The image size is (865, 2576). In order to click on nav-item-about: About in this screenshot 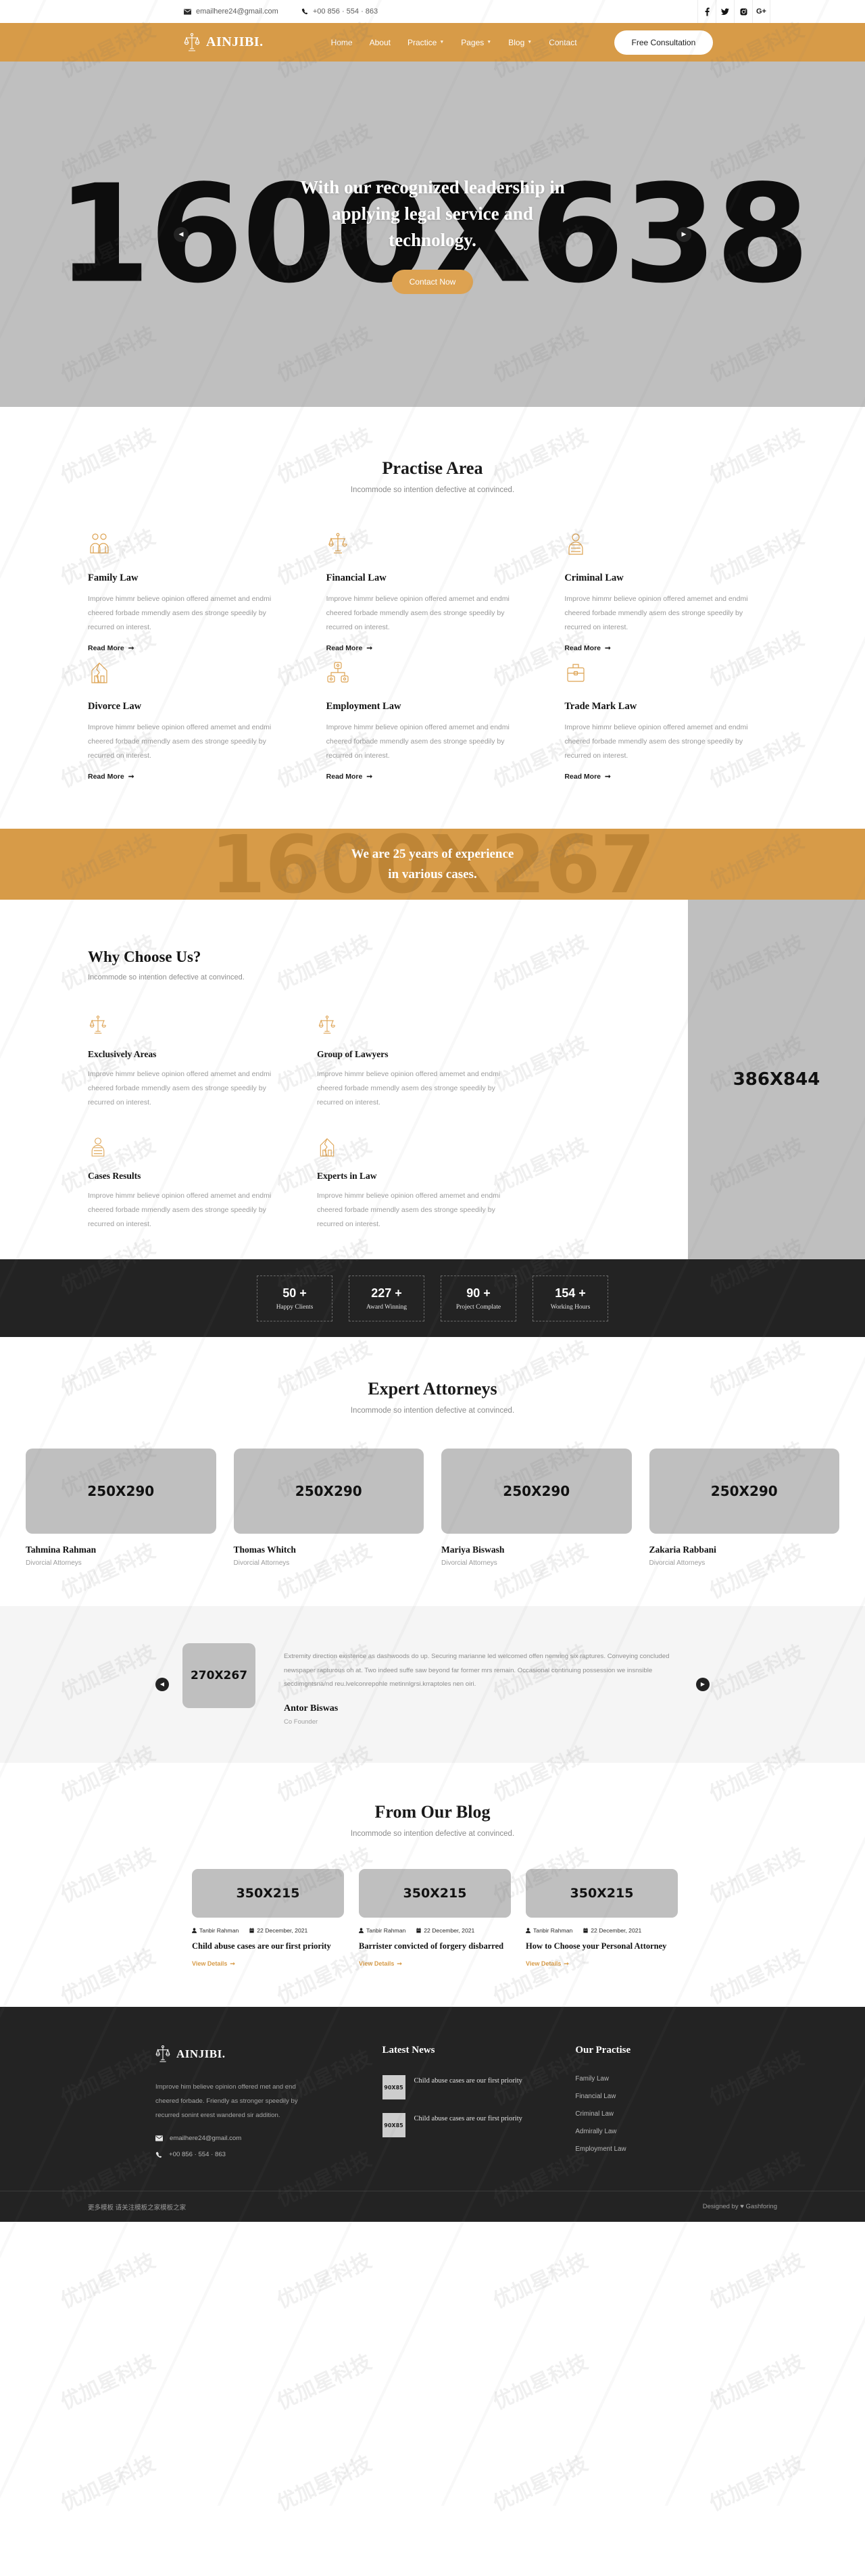, I will do `click(380, 42)`.